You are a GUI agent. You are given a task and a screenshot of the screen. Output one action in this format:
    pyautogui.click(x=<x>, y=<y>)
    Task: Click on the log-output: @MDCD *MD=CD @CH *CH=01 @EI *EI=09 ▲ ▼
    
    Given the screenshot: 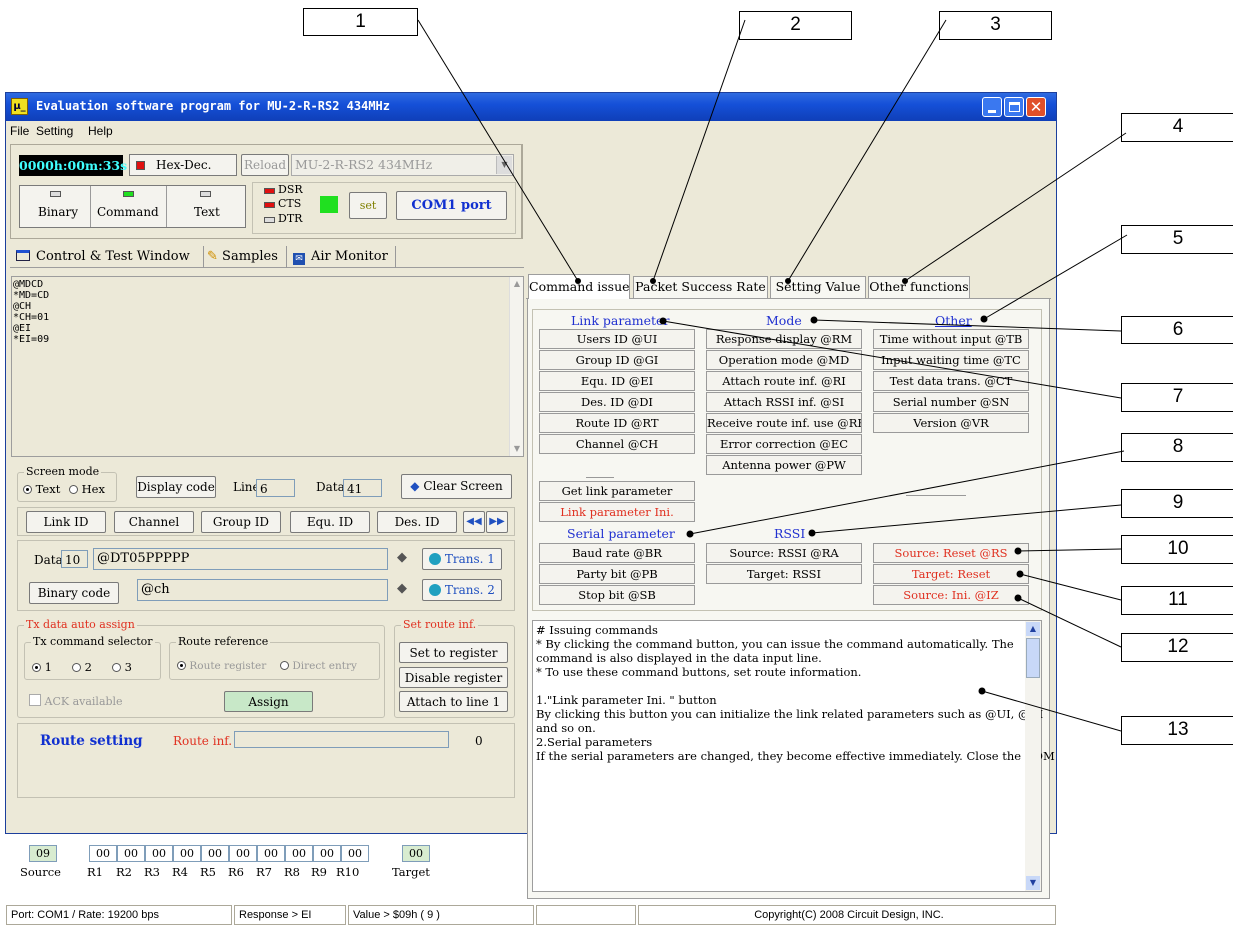 What is the action you would take?
    pyautogui.click(x=267, y=366)
    